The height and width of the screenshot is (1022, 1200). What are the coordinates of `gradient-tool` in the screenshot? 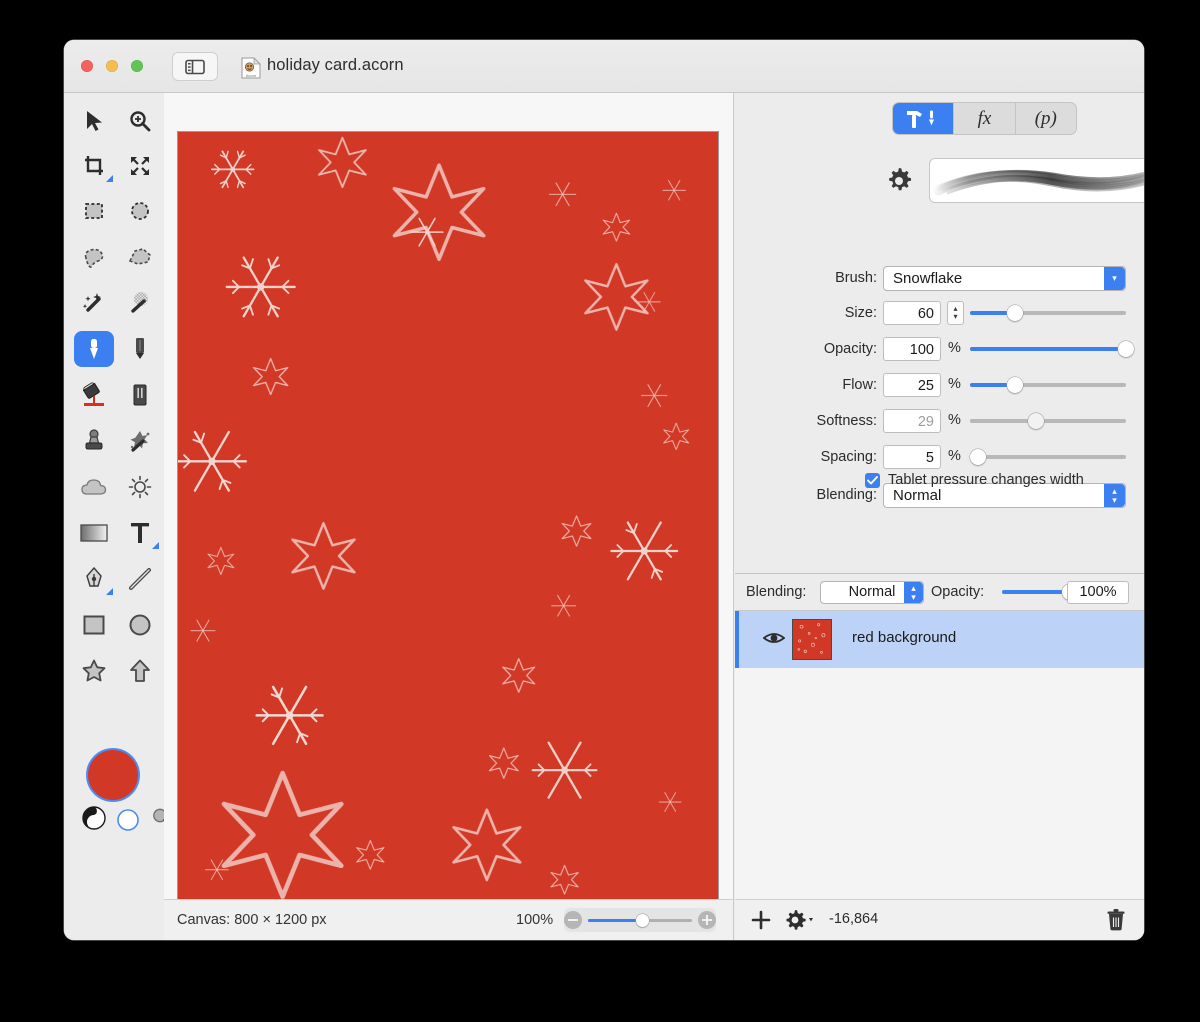 It's located at (94, 533).